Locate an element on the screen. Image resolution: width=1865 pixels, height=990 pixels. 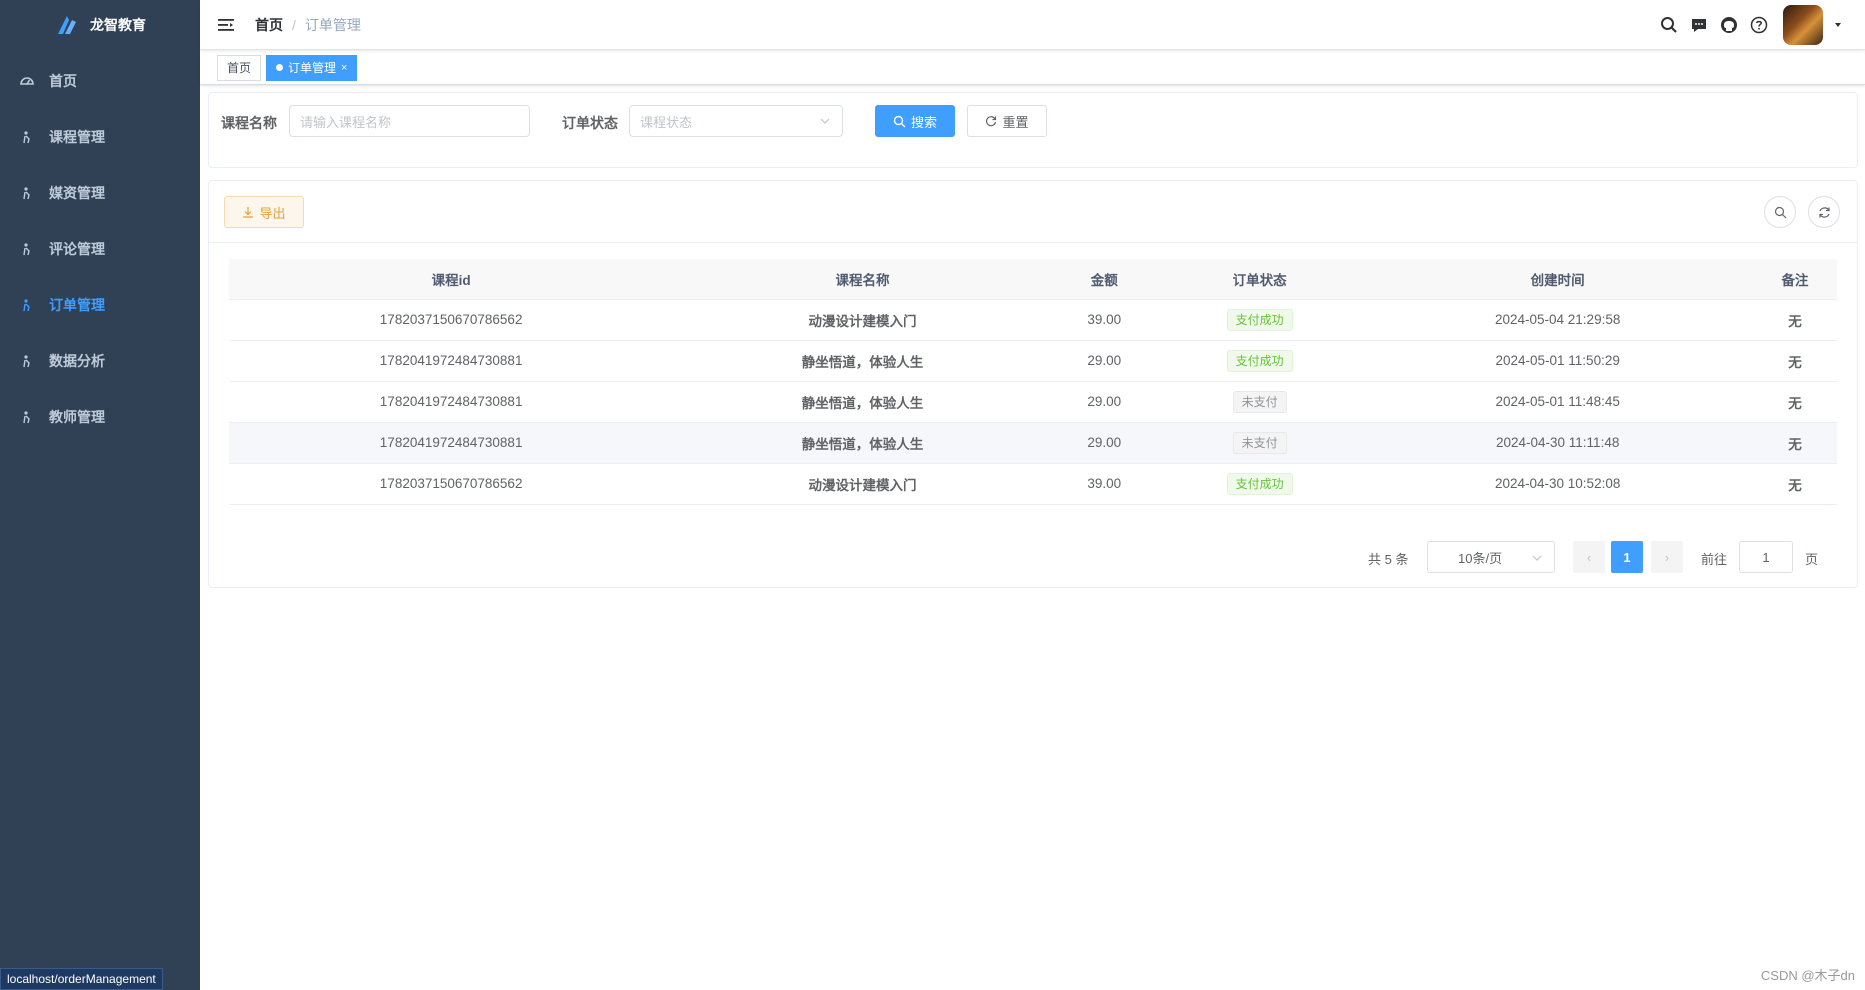
column-header: 课程id is located at coordinates (451, 279).